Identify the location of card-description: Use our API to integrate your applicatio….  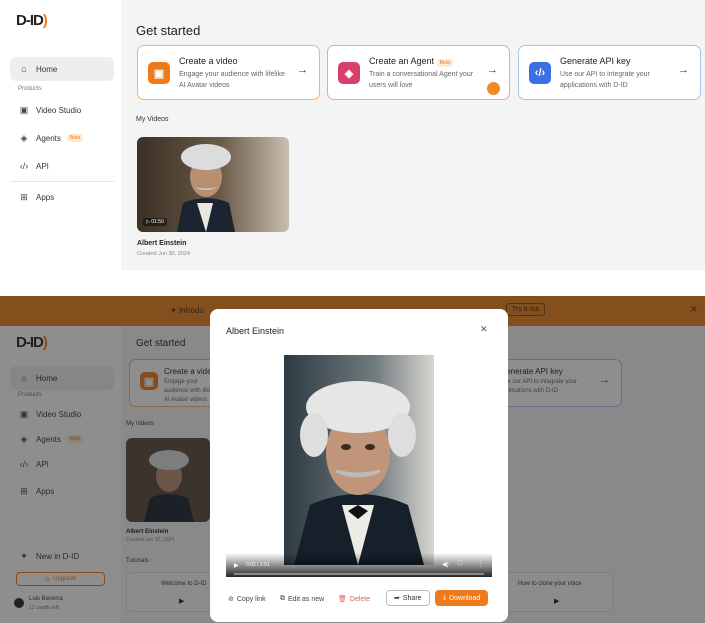
(605, 80).